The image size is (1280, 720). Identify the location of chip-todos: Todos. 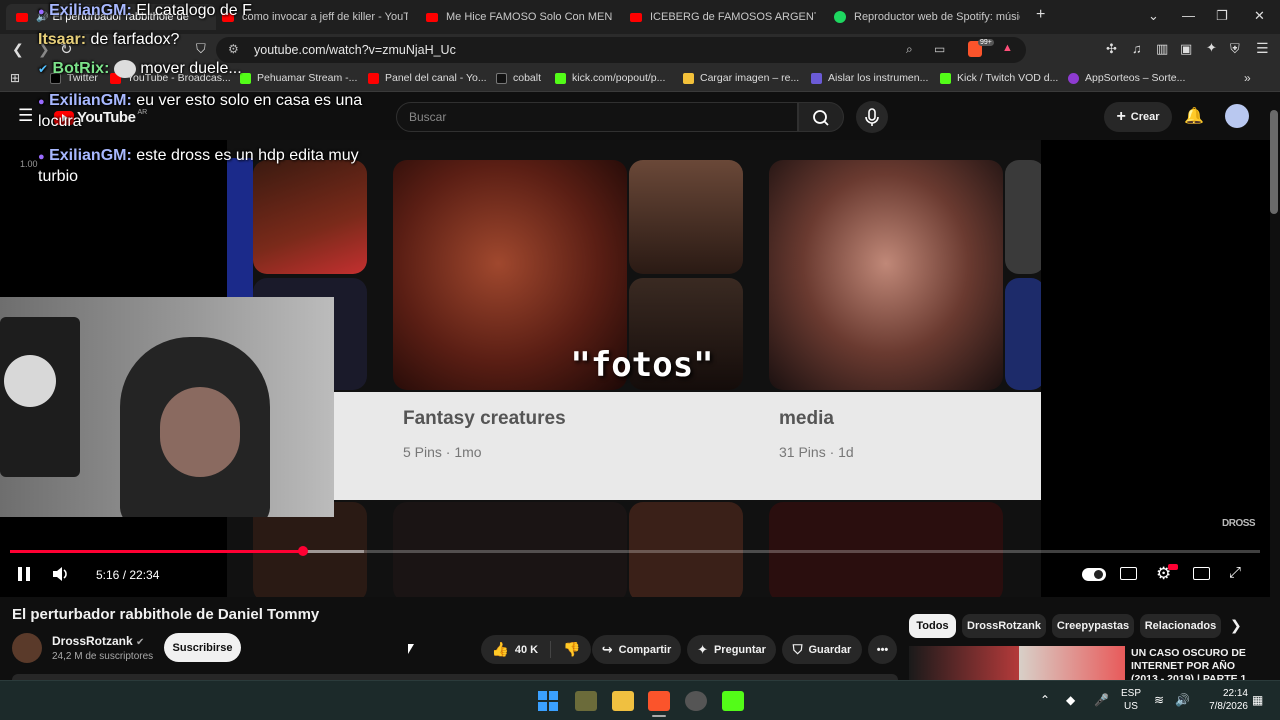
(932, 626).